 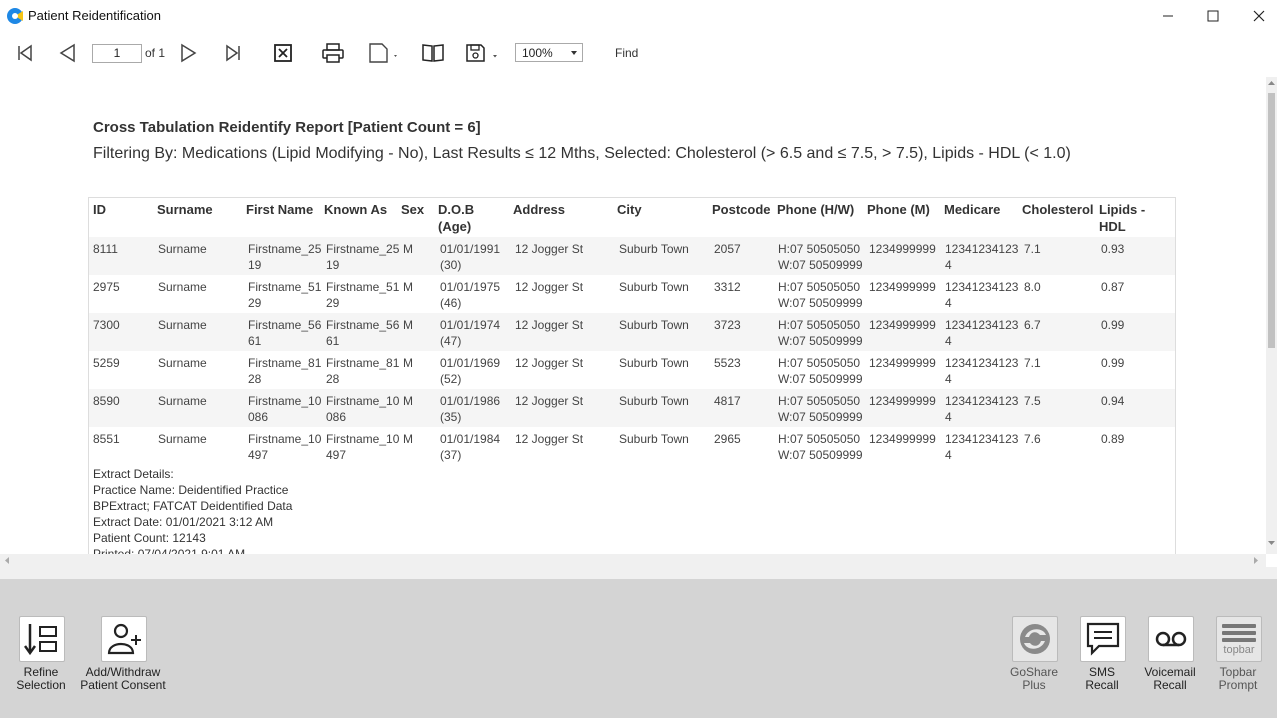 I want to click on cell-known-as: Firstname_81 28, so click(x=363, y=371).